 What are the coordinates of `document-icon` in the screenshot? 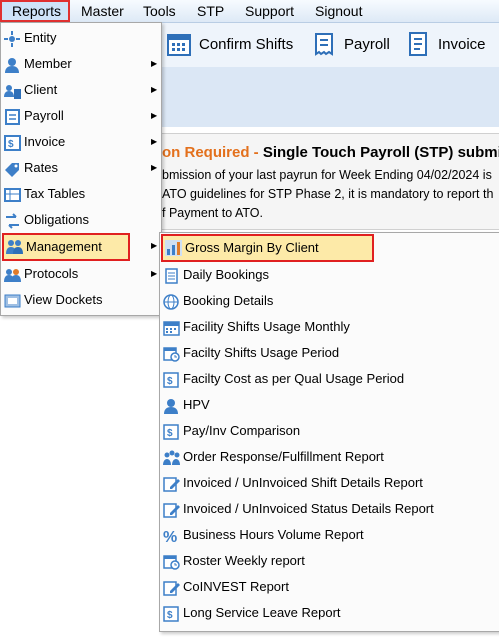 It's located at (171, 275).